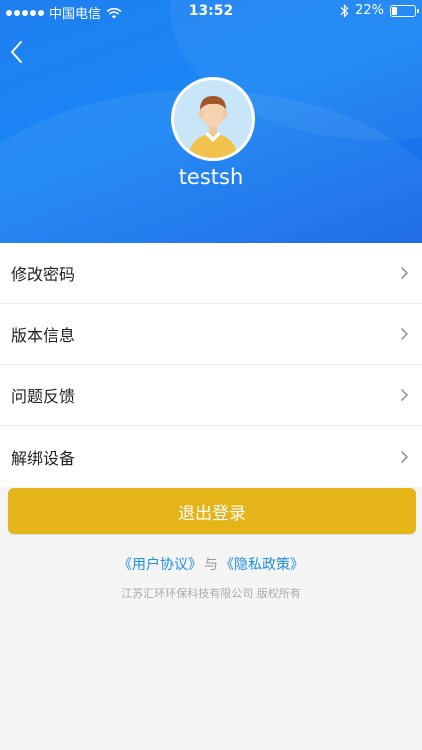  What do you see at coordinates (369, 10) in the screenshot?
I see `battery-percent: 22%` at bounding box center [369, 10].